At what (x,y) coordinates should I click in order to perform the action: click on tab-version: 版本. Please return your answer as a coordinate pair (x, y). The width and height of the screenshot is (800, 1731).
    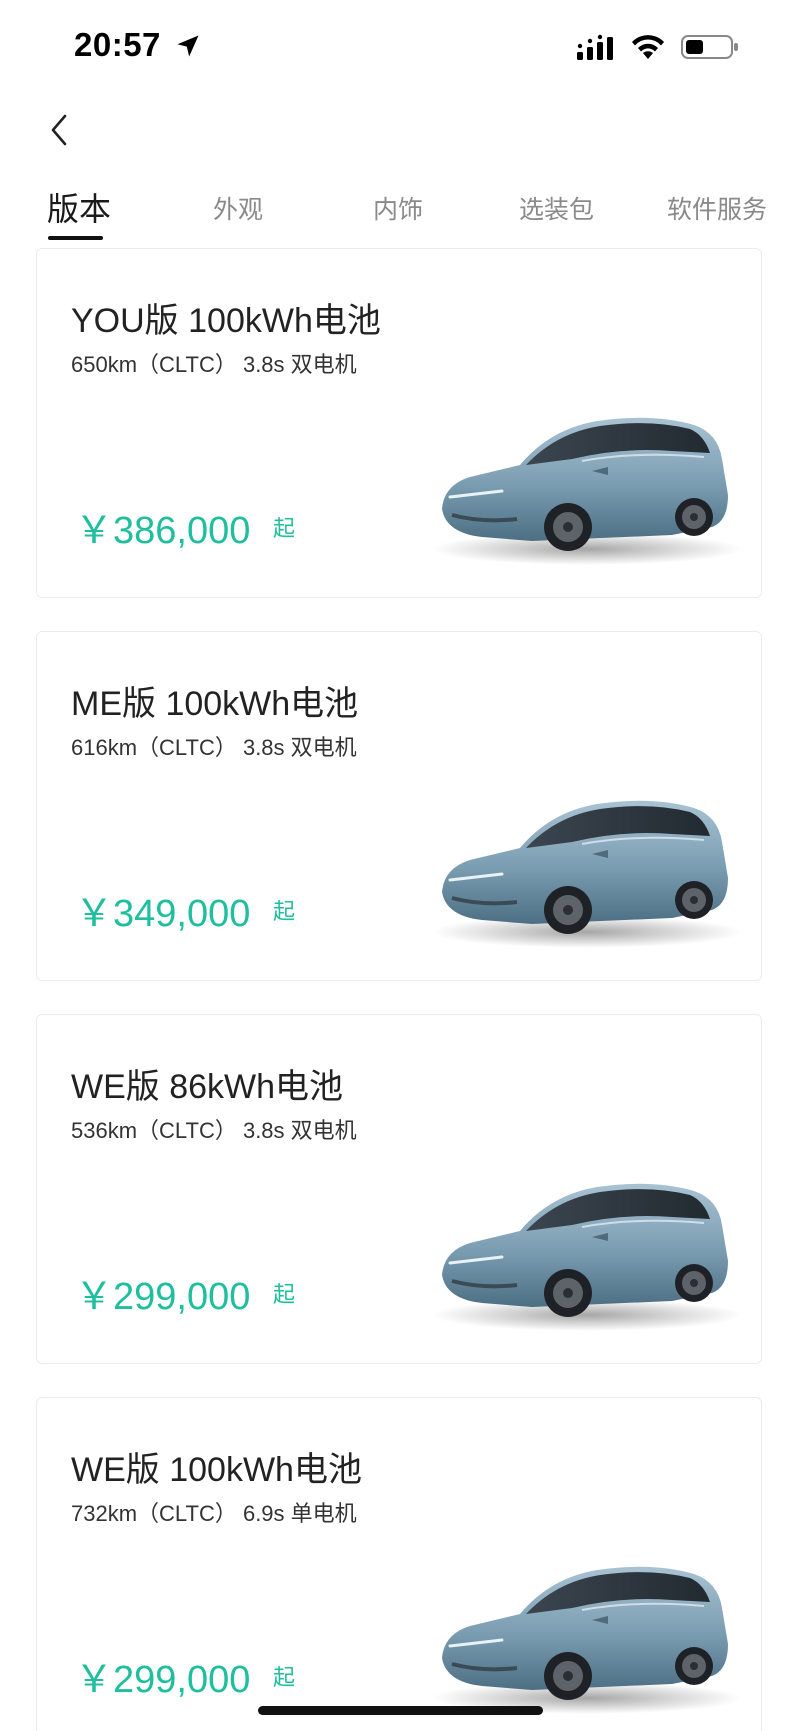
    Looking at the image, I should click on (79, 207).